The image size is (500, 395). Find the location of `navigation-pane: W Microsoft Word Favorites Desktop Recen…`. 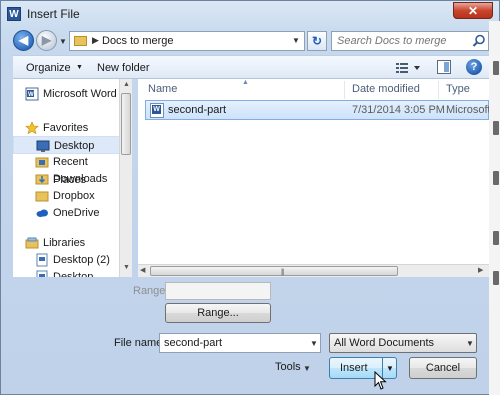

navigation-pane: W Microsoft Word Favorites Desktop Recen… is located at coordinates (72, 178).